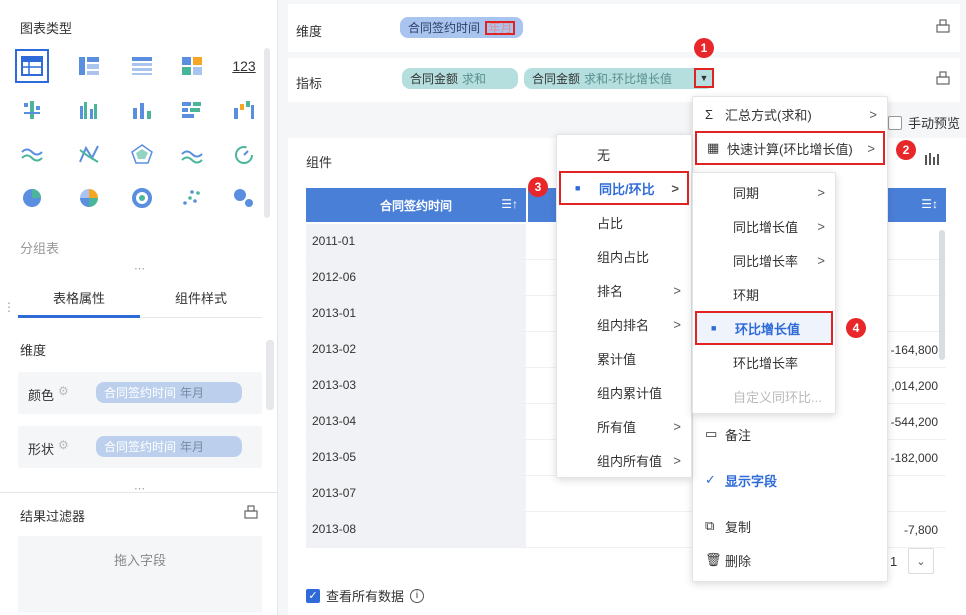 This screenshot has width=966, height=615. I want to click on metric-settings-icon, so click(943, 79).